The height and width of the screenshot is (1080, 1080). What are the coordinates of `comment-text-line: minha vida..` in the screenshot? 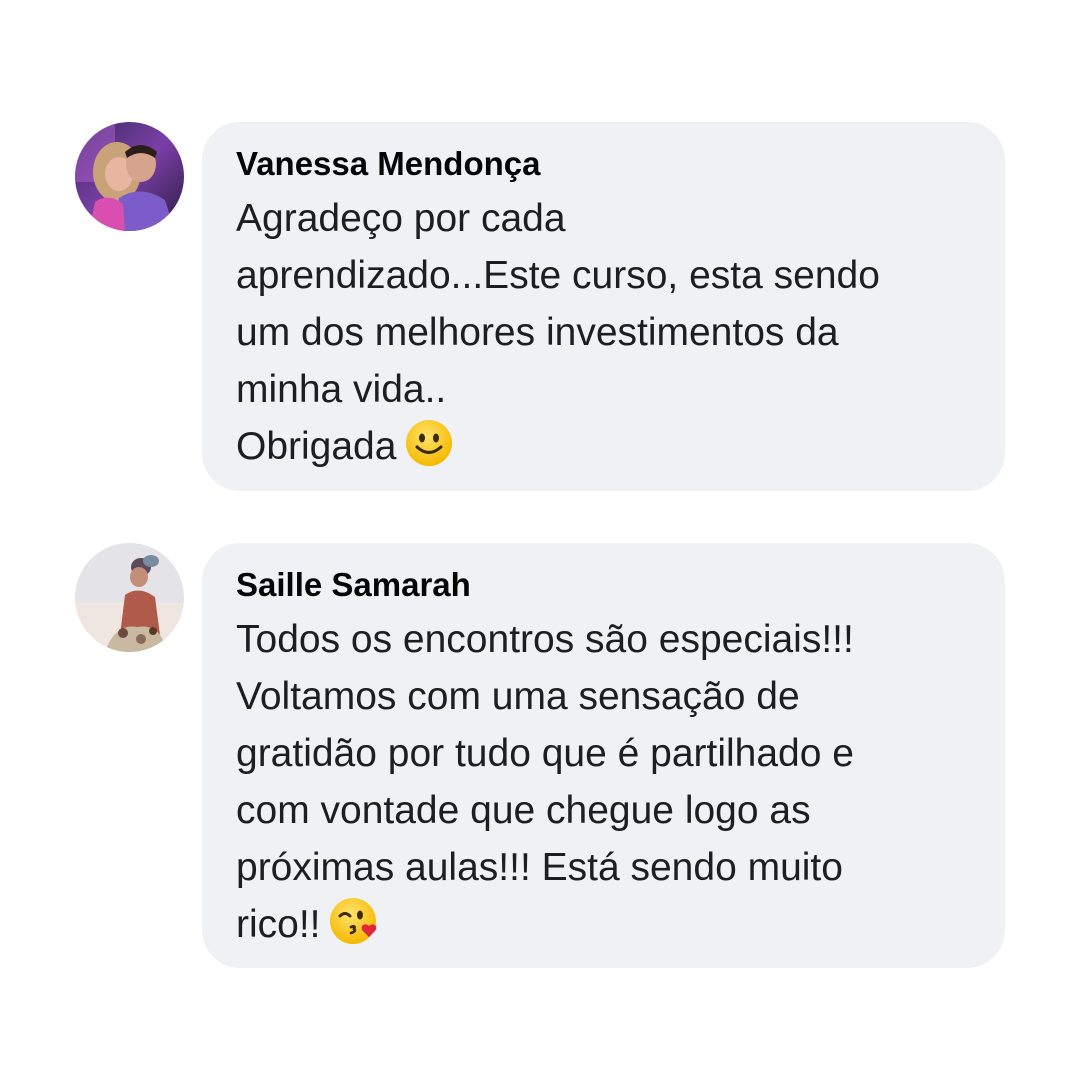 It's located at (341, 389).